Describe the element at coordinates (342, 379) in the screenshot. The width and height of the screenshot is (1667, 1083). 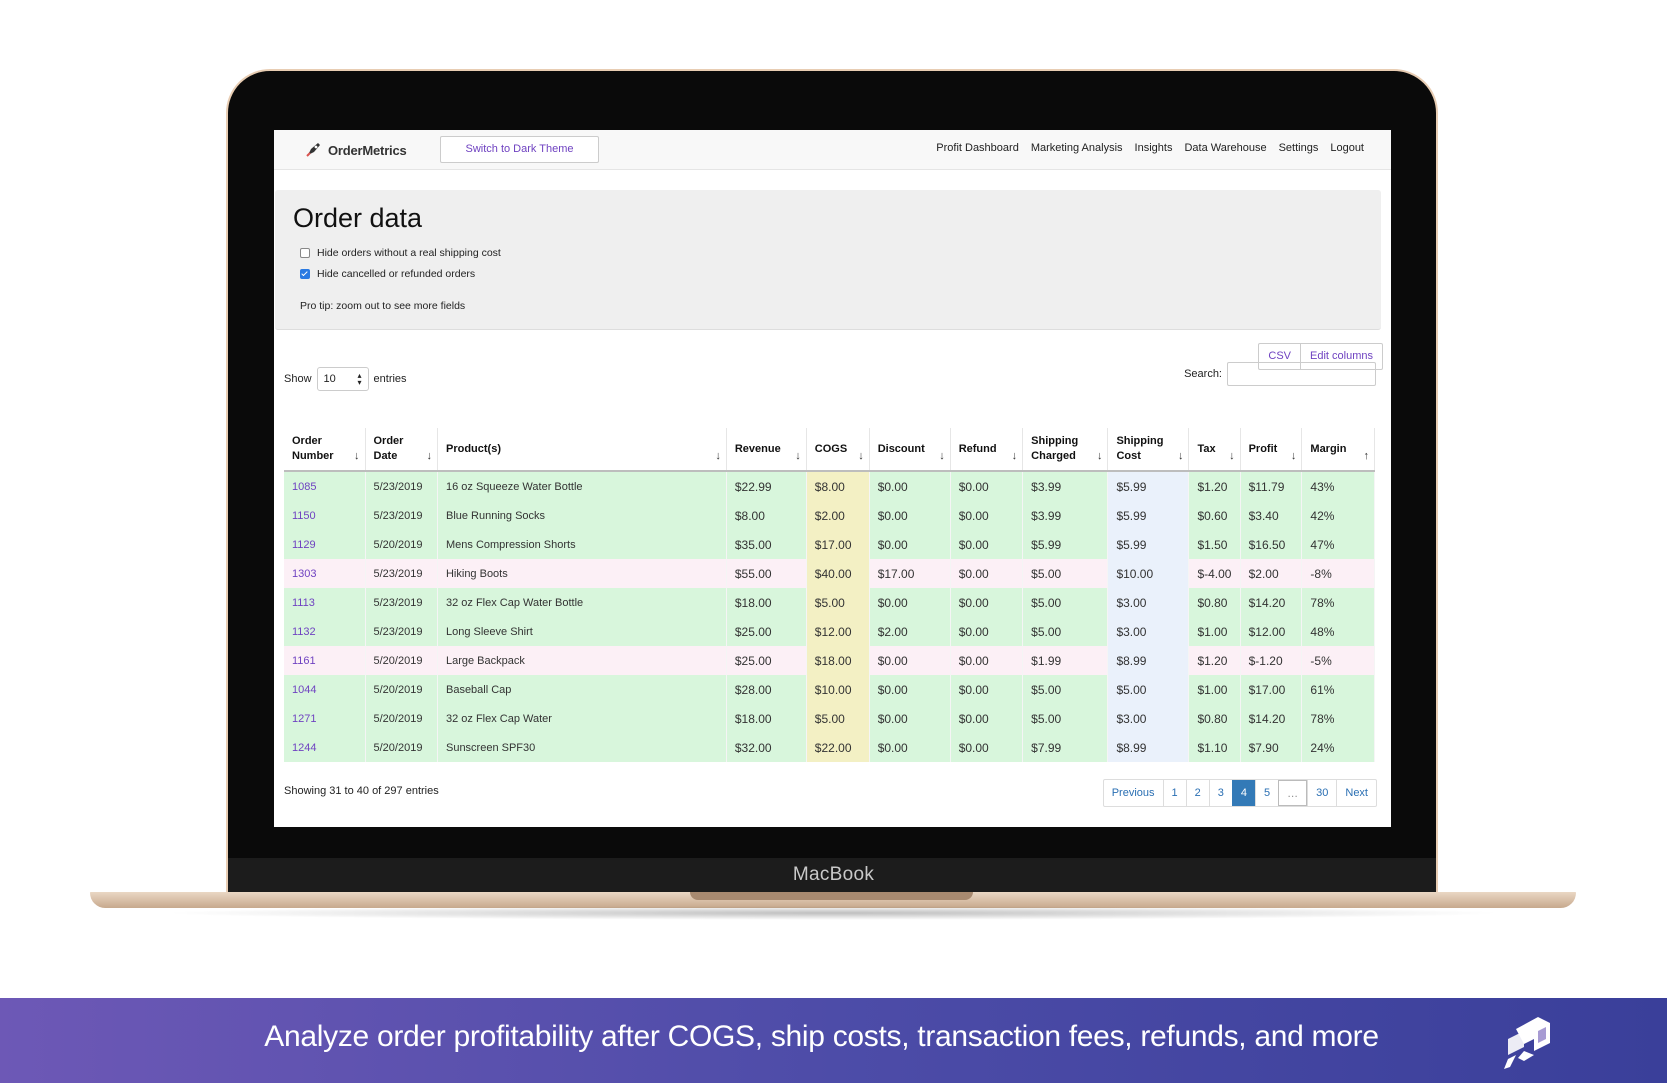
I see `entries-select: 10 ▴ ▾` at that location.